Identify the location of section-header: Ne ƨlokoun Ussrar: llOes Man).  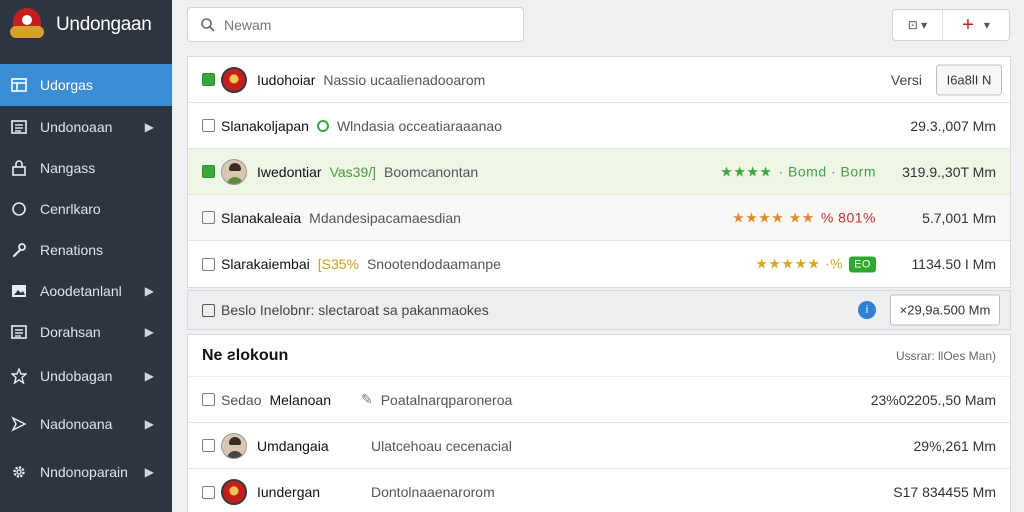
(599, 356).